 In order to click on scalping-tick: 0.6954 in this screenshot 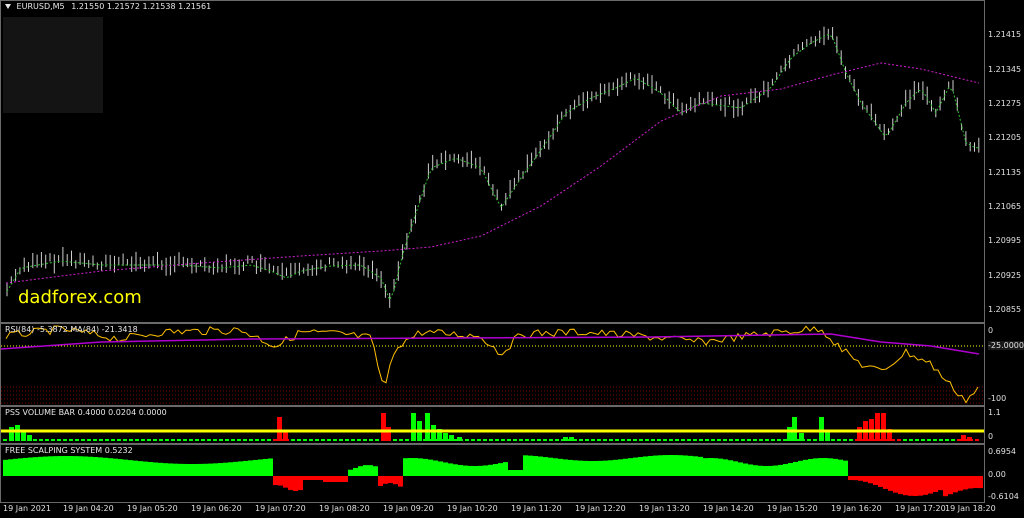, I will do `click(1002, 451)`.